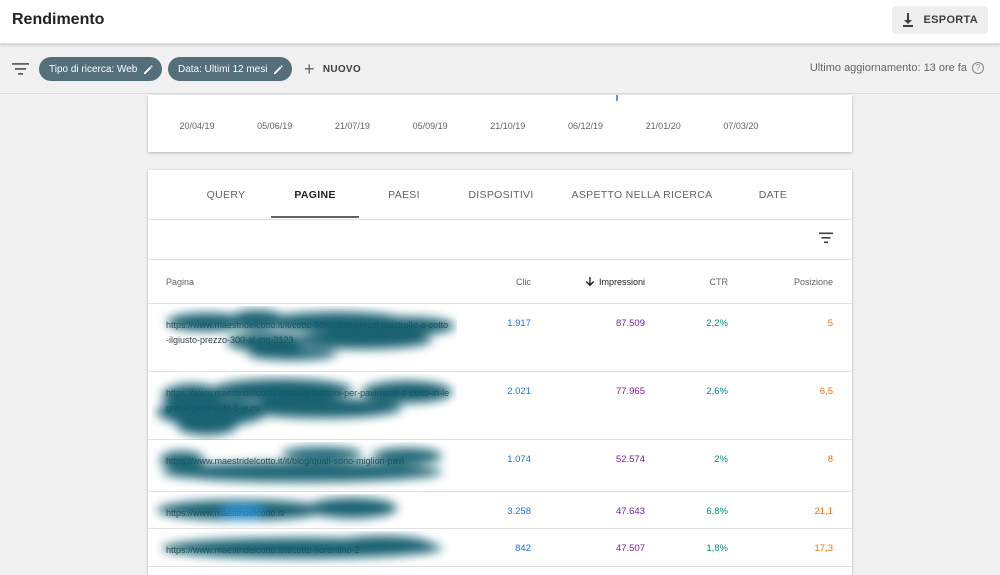 The height and width of the screenshot is (575, 1000). I want to click on position-value: 8, so click(830, 459).